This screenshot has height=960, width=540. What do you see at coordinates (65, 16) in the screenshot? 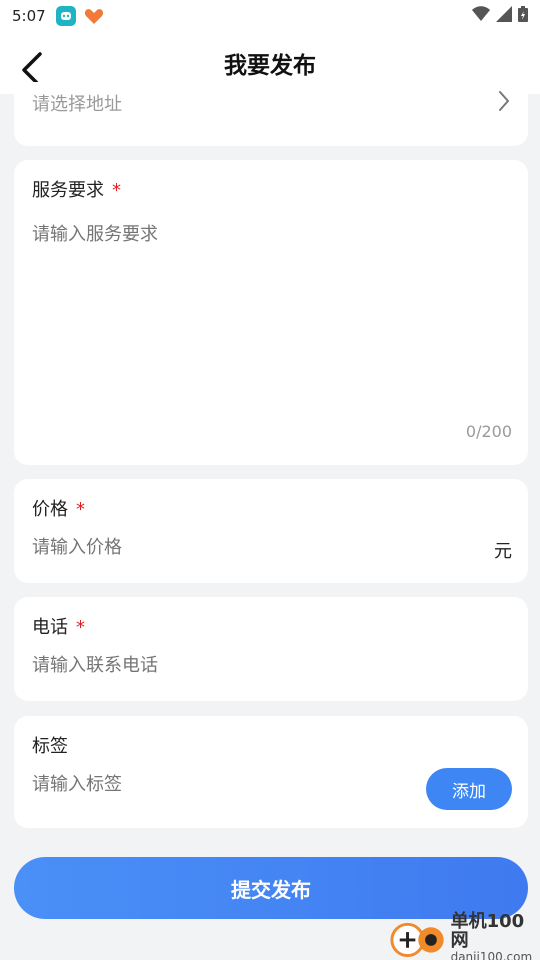
I see `app-notification-icon` at bounding box center [65, 16].